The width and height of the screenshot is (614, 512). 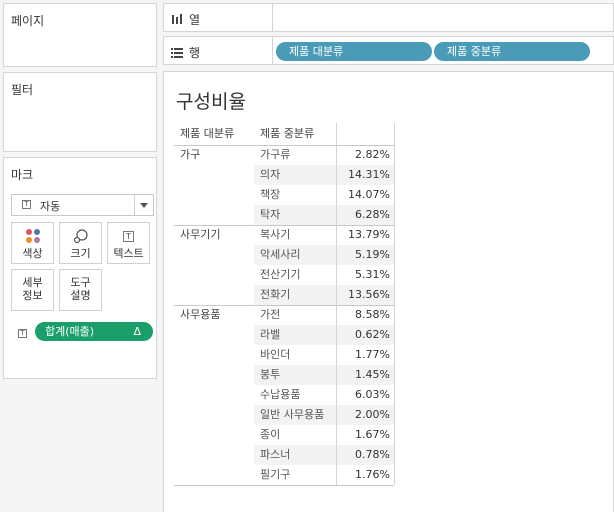 I want to click on columns-label: 열, so click(x=195, y=20).